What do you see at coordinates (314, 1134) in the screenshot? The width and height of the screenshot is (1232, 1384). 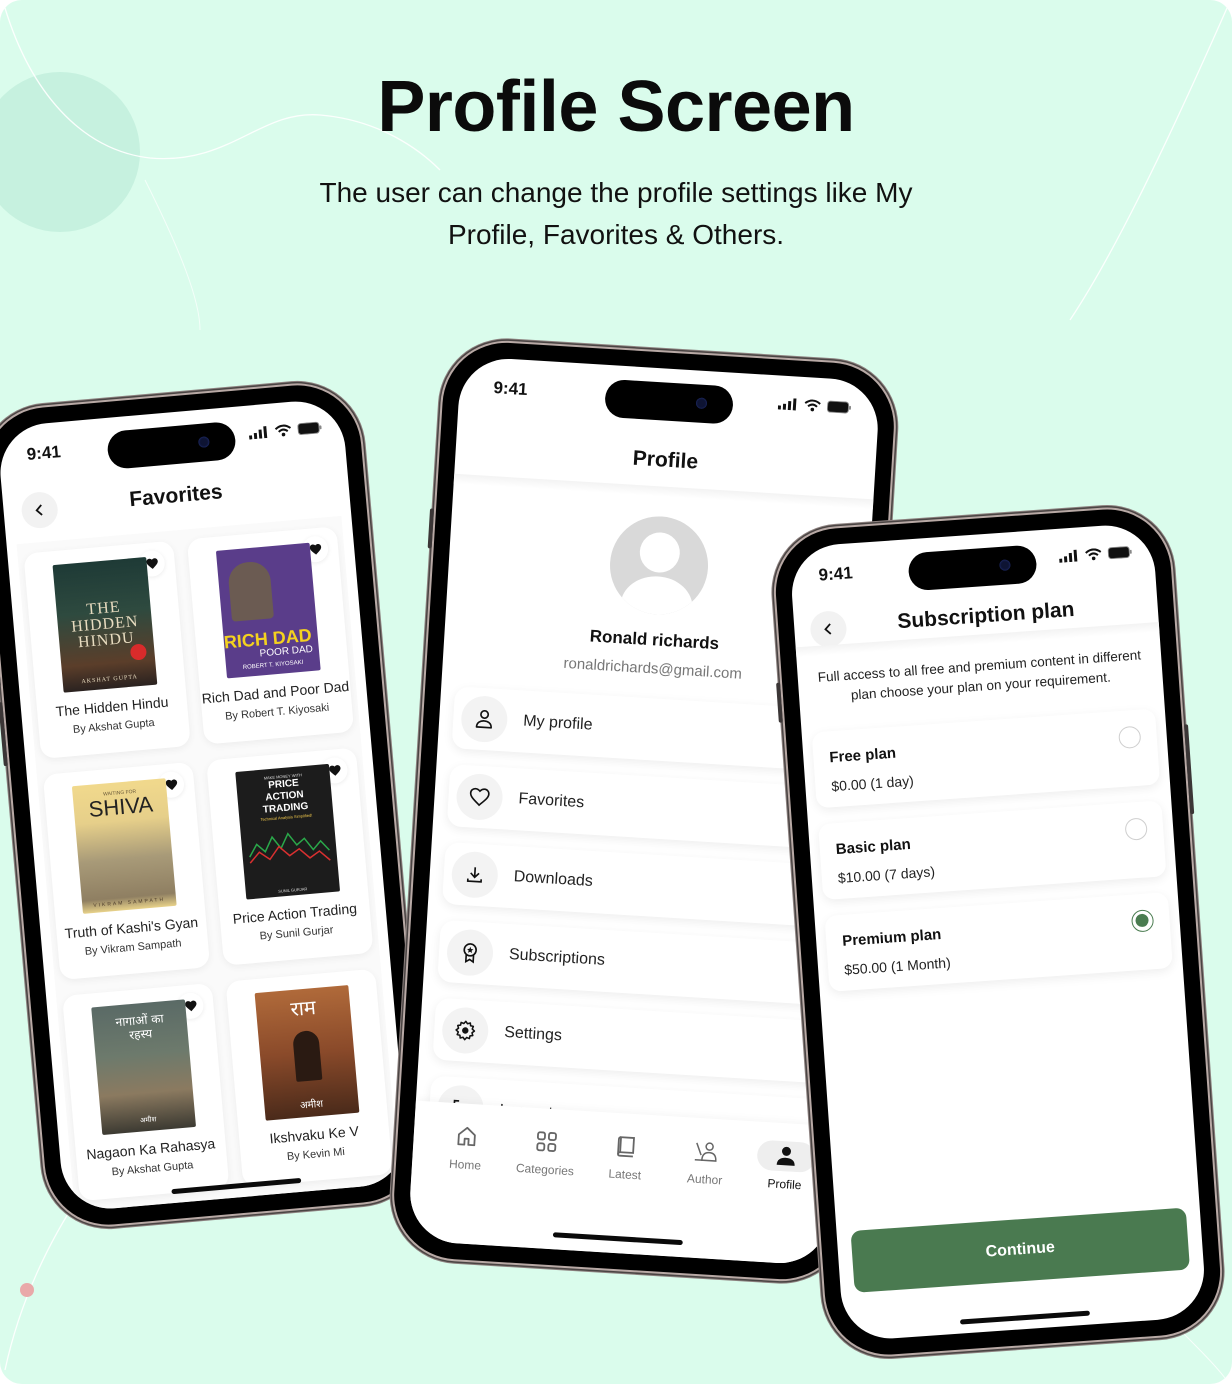 I see `book-title: Ikshvaku Ke V` at bounding box center [314, 1134].